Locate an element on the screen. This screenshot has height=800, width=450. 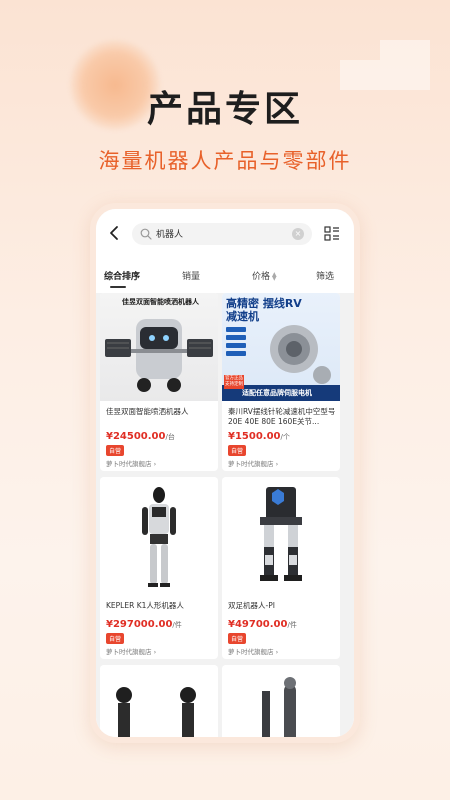
product-name: 双足机器人-PI is located at coordinates (251, 605).